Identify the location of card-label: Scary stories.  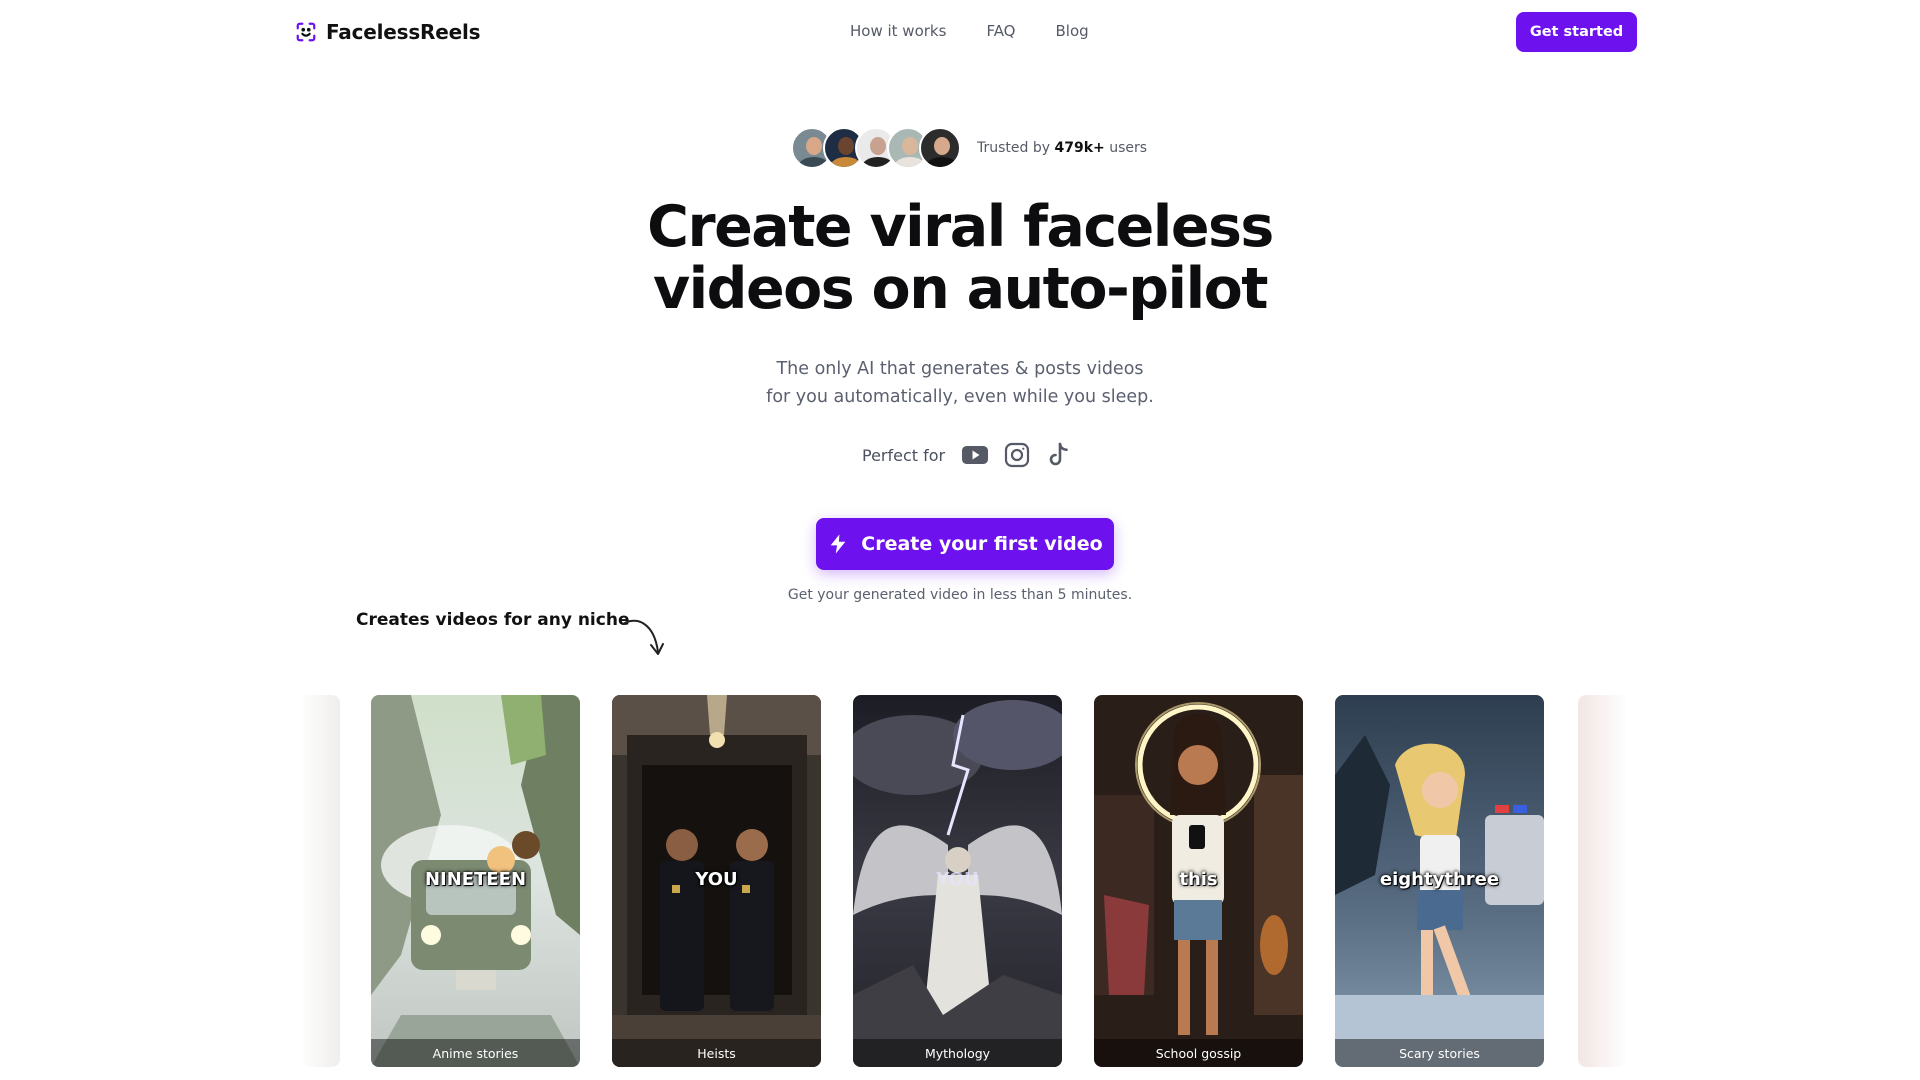
(1439, 1053).